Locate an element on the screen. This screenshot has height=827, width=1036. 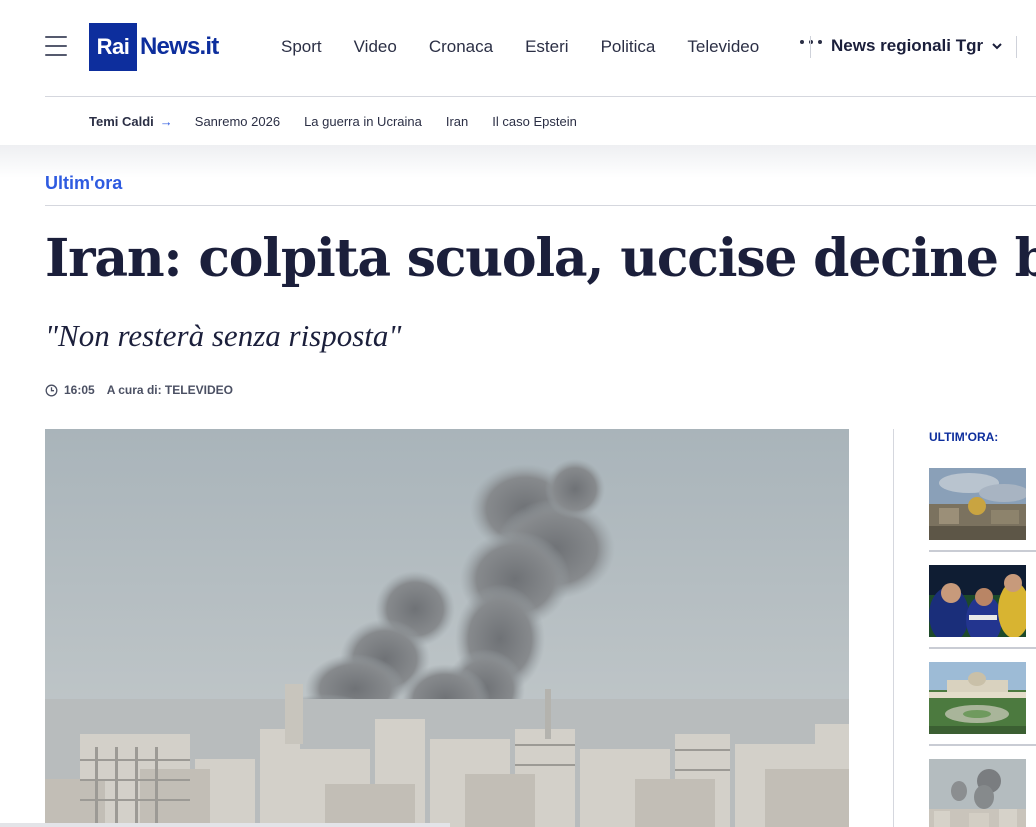
nav-item-cronaca: Cronaca is located at coordinates (461, 47).